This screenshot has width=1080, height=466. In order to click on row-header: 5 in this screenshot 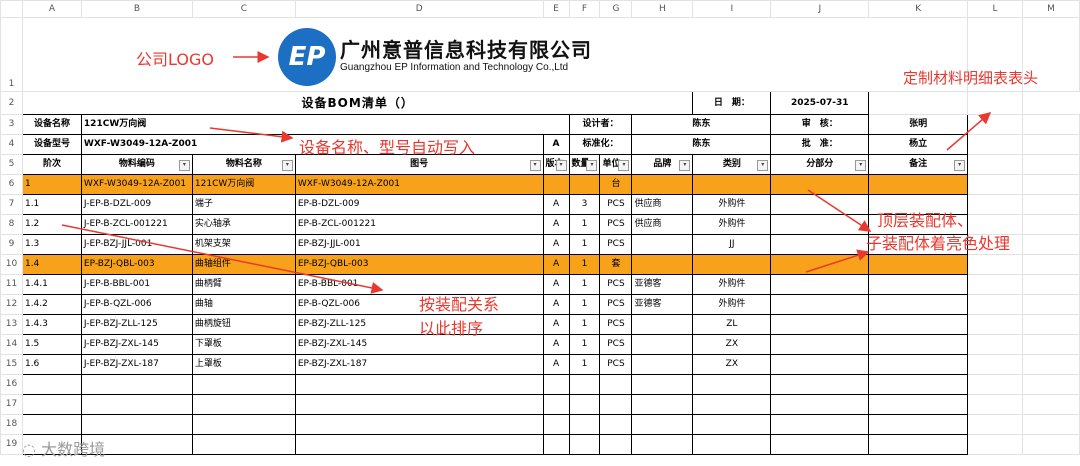, I will do `click(11, 164)`.